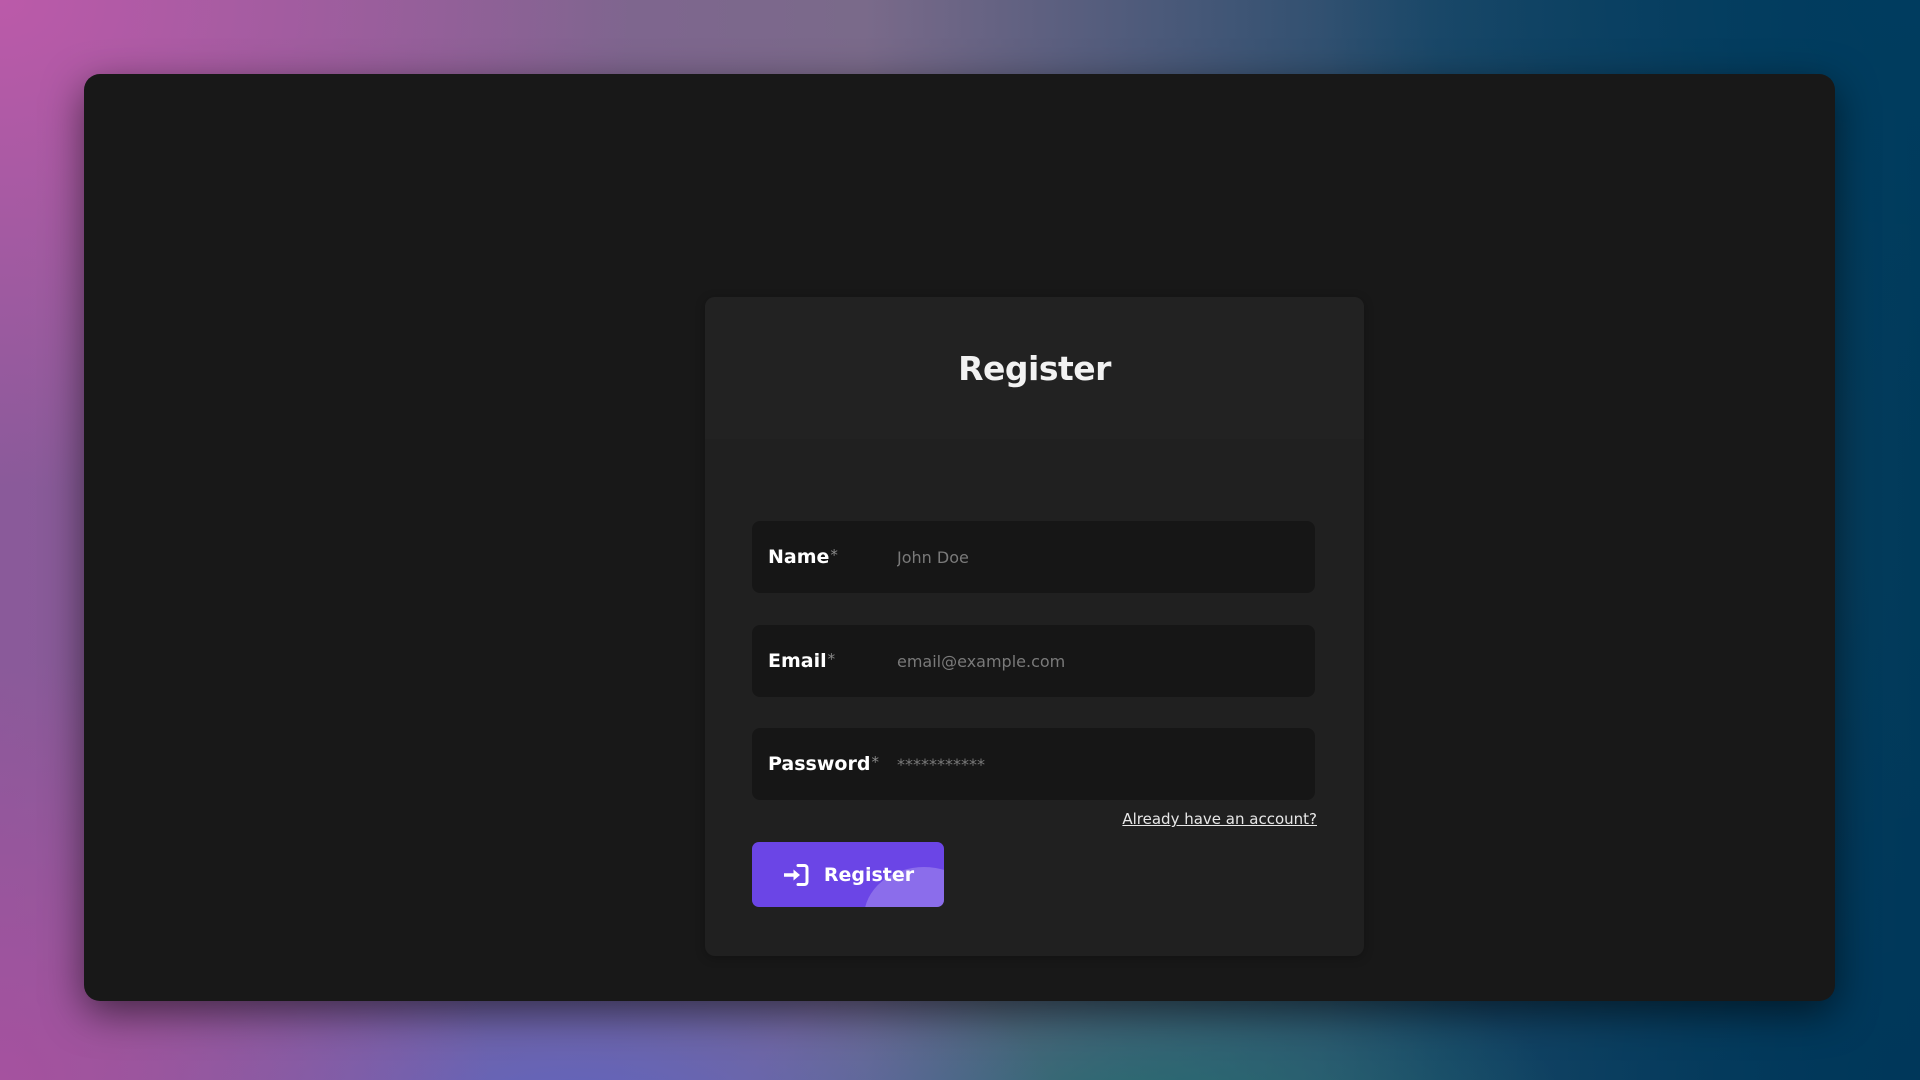 The height and width of the screenshot is (1080, 1920). Describe the element at coordinates (1106, 764) in the screenshot. I see `password-input` at that location.